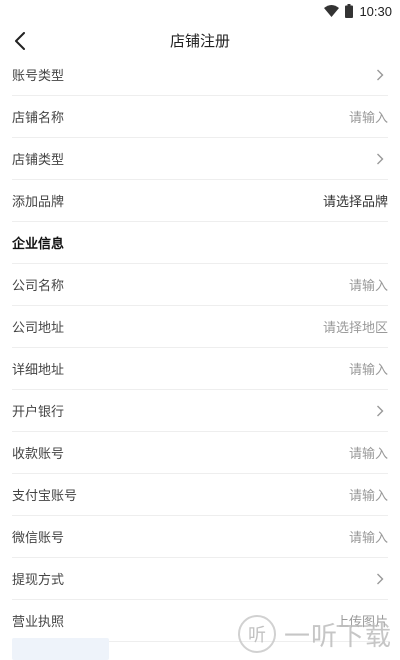 The width and height of the screenshot is (400, 660). I want to click on detail-address-row: 详细地址 请输入, so click(200, 369).